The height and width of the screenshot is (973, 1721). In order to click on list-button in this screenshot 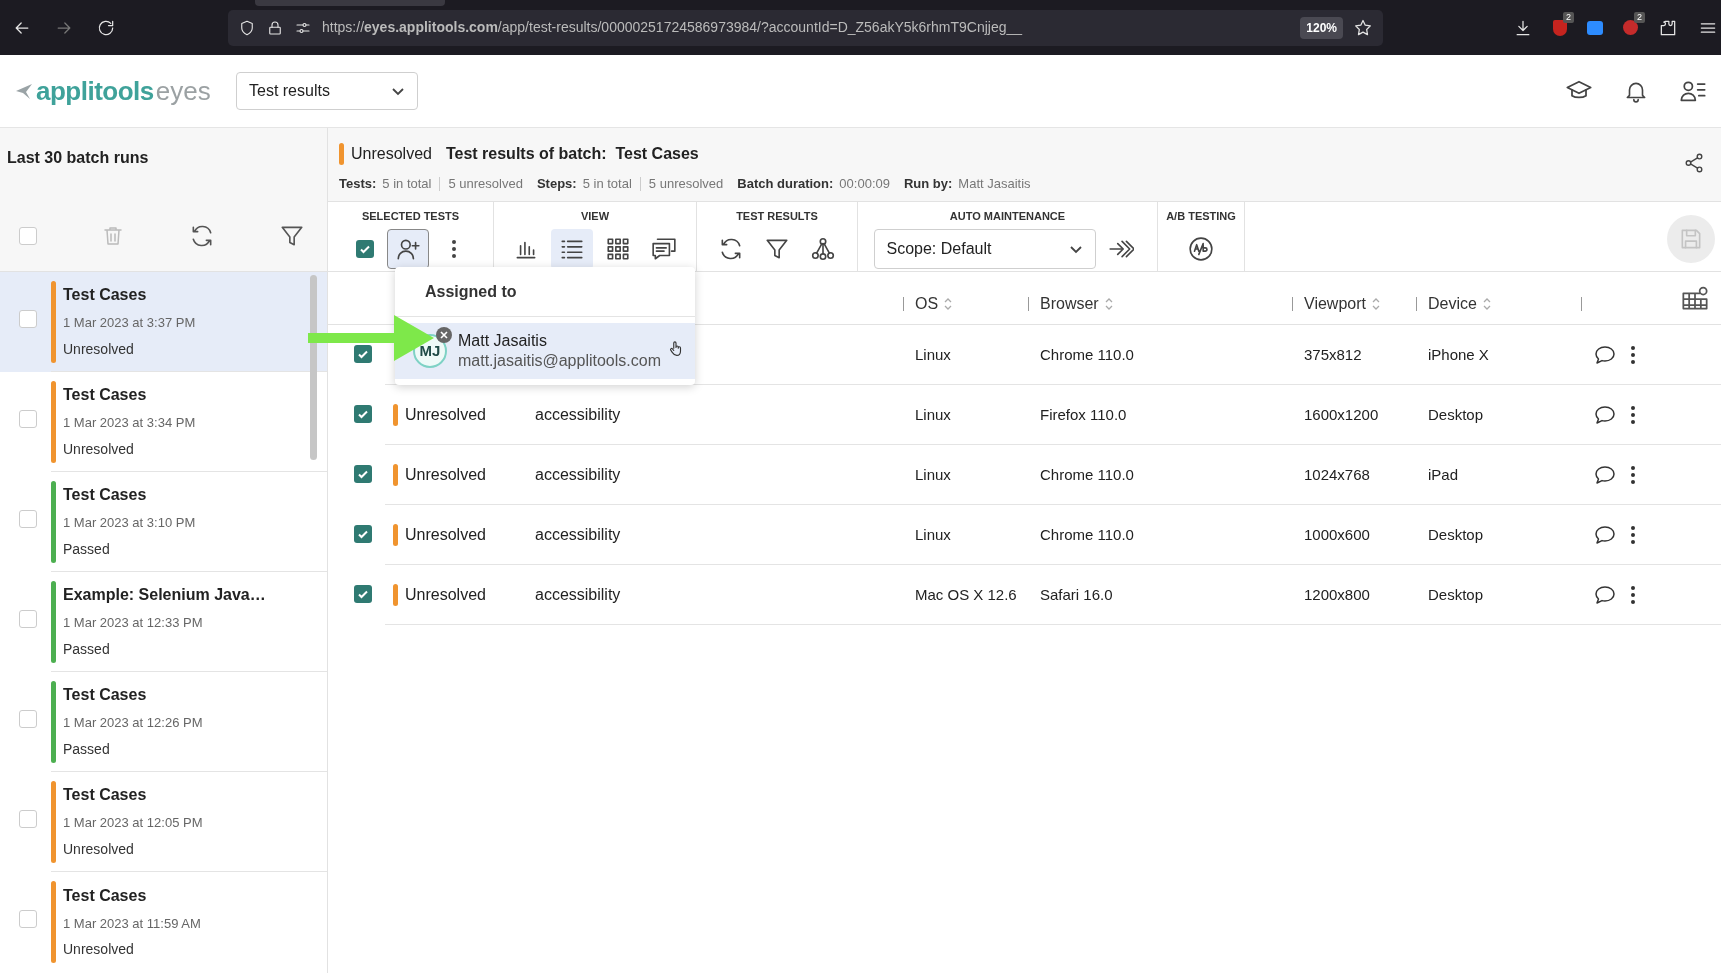, I will do `click(572, 248)`.